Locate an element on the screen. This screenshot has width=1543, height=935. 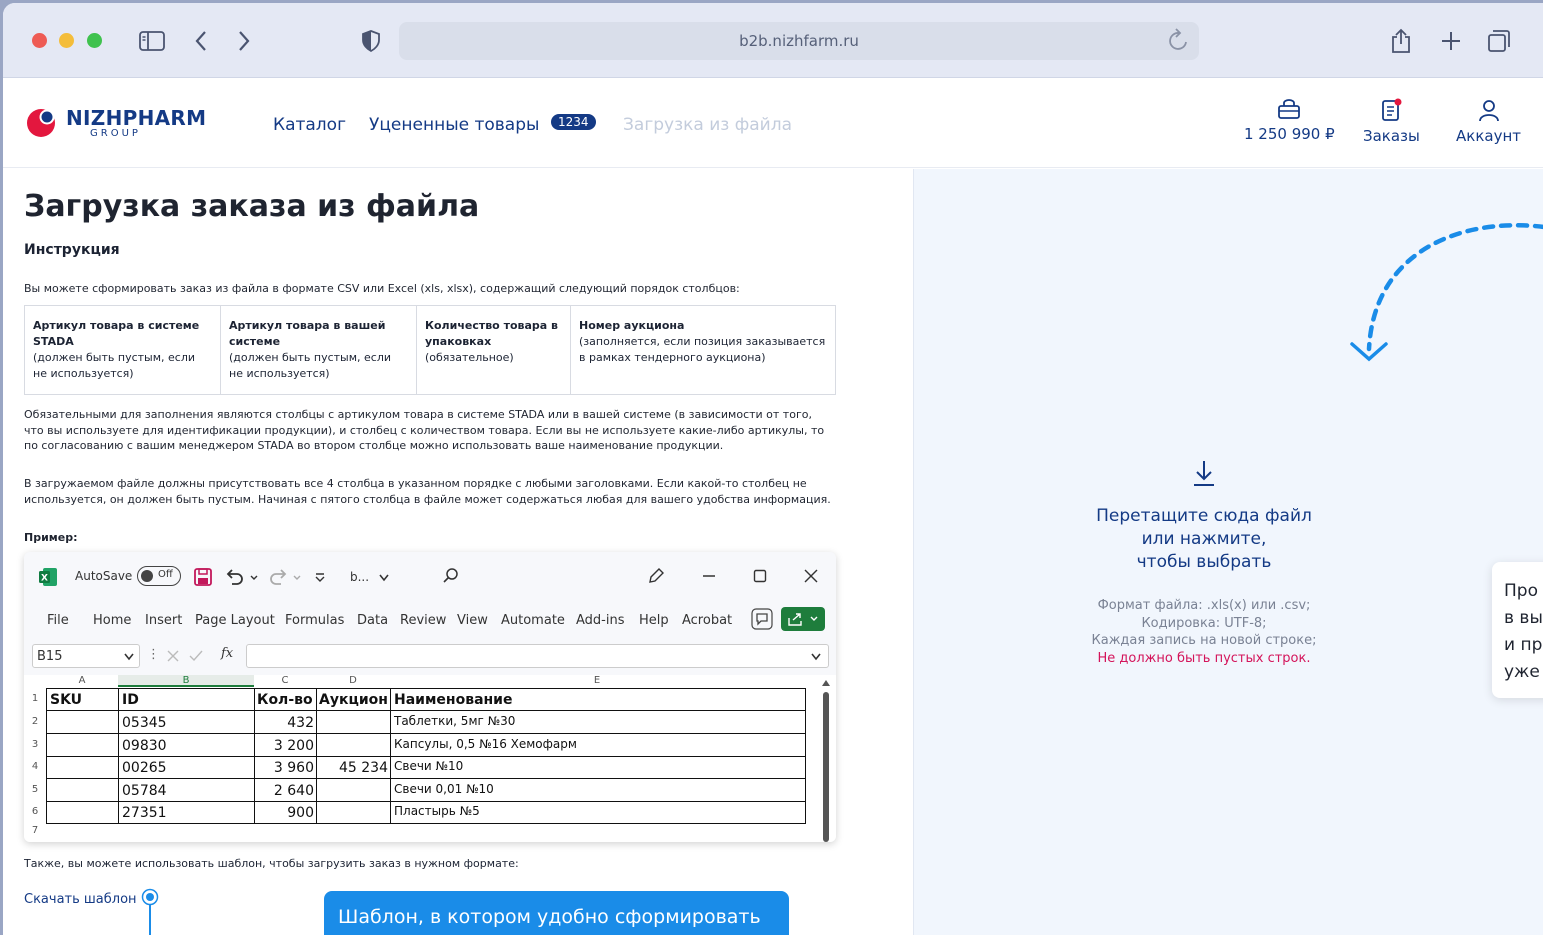
nizhpharm-logo: NIZHPHARM GROUP is located at coordinates (130, 123).